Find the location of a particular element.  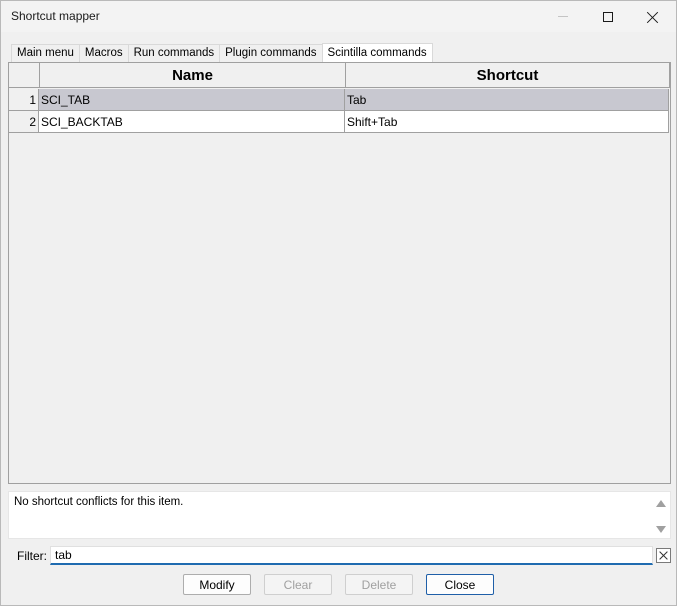

grid-header: Name Shortcut is located at coordinates (339, 75).